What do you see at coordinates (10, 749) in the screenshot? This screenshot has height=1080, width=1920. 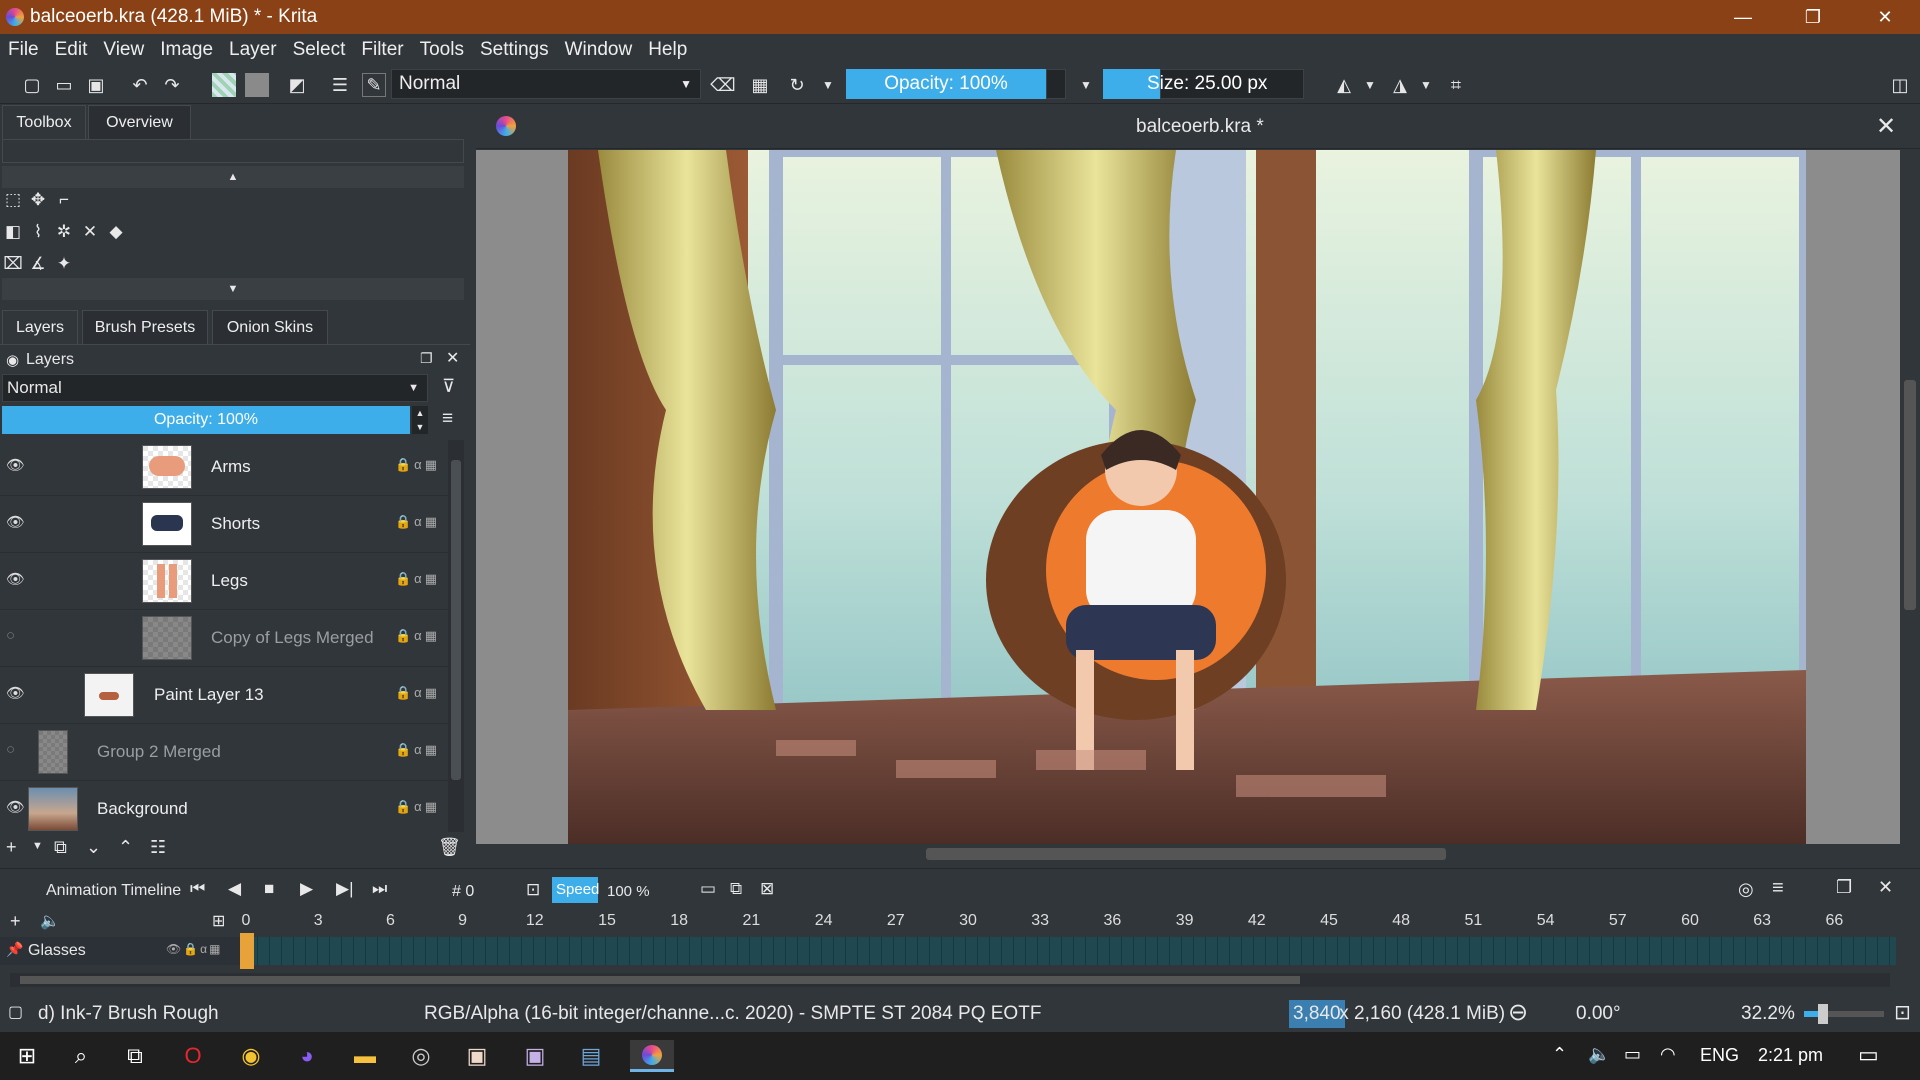 I see `visibility-hidden-icon: ○` at bounding box center [10, 749].